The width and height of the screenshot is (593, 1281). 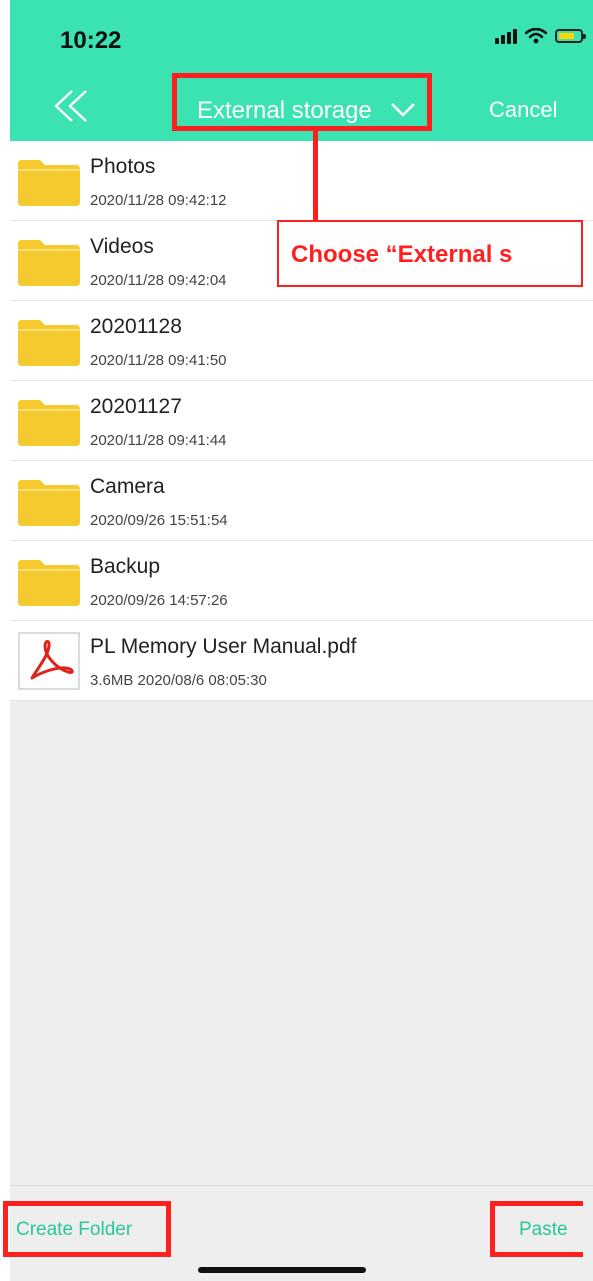 What do you see at coordinates (282, 1270) in the screenshot?
I see `home-indicator` at bounding box center [282, 1270].